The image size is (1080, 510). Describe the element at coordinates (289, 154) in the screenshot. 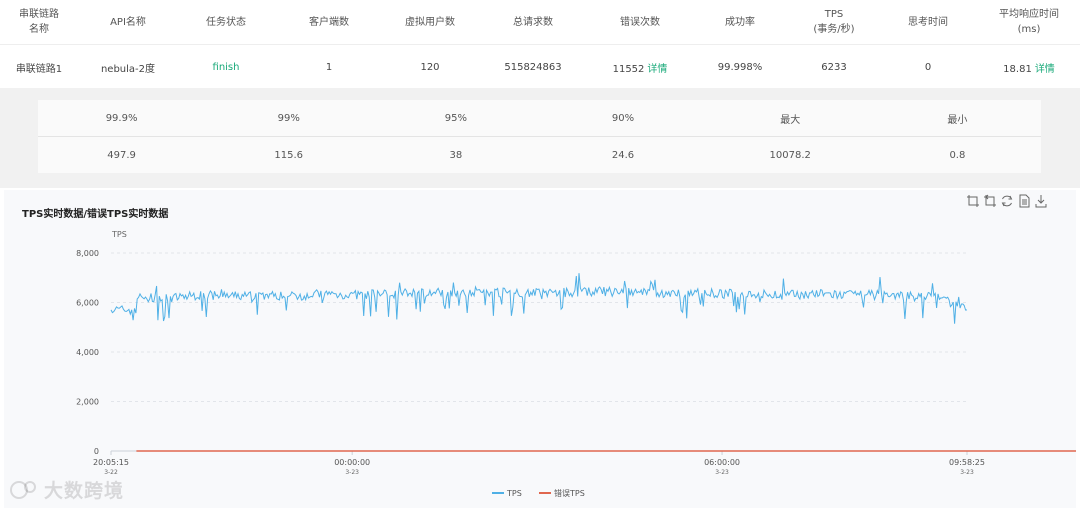

I see `pct-value-99: 115.6` at that location.